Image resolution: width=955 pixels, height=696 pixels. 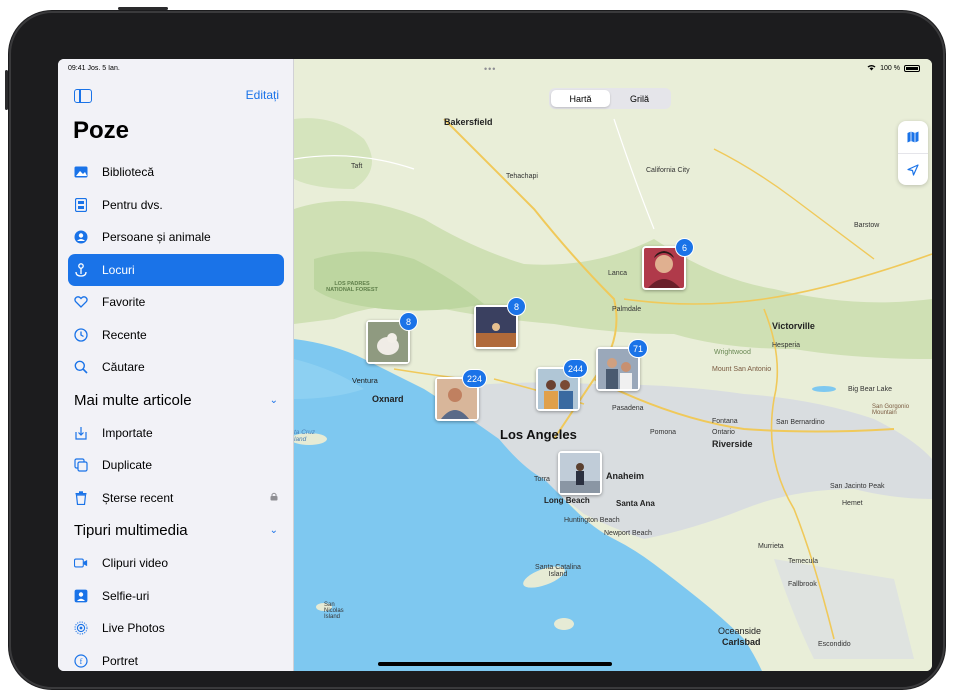 What do you see at coordinates (668, 170) in the screenshot?
I see `map-label: California City` at bounding box center [668, 170].